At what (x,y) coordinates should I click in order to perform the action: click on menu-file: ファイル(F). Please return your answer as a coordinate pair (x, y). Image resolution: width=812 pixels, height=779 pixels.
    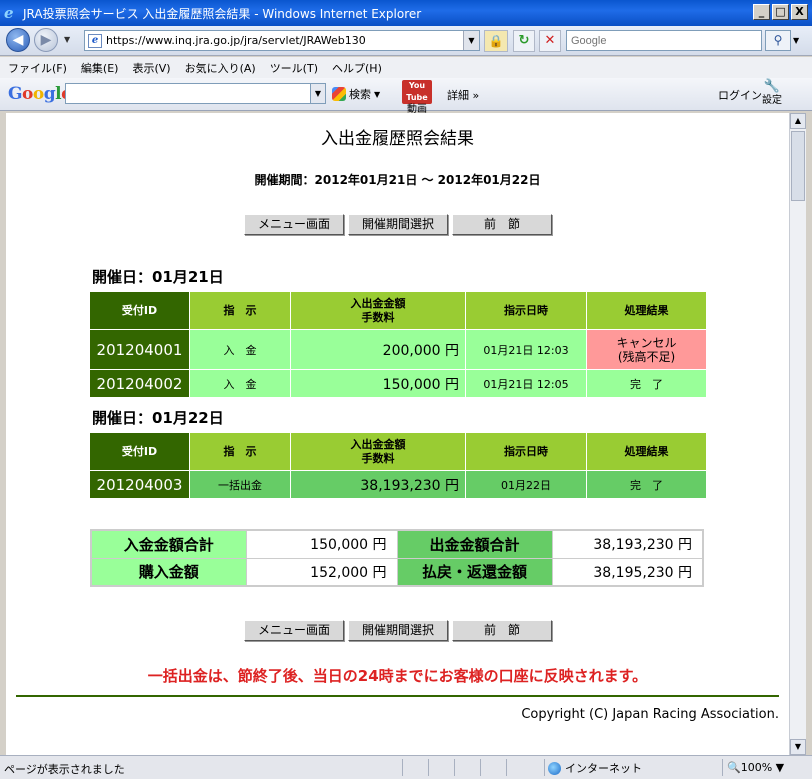
    Looking at the image, I should click on (37, 68).